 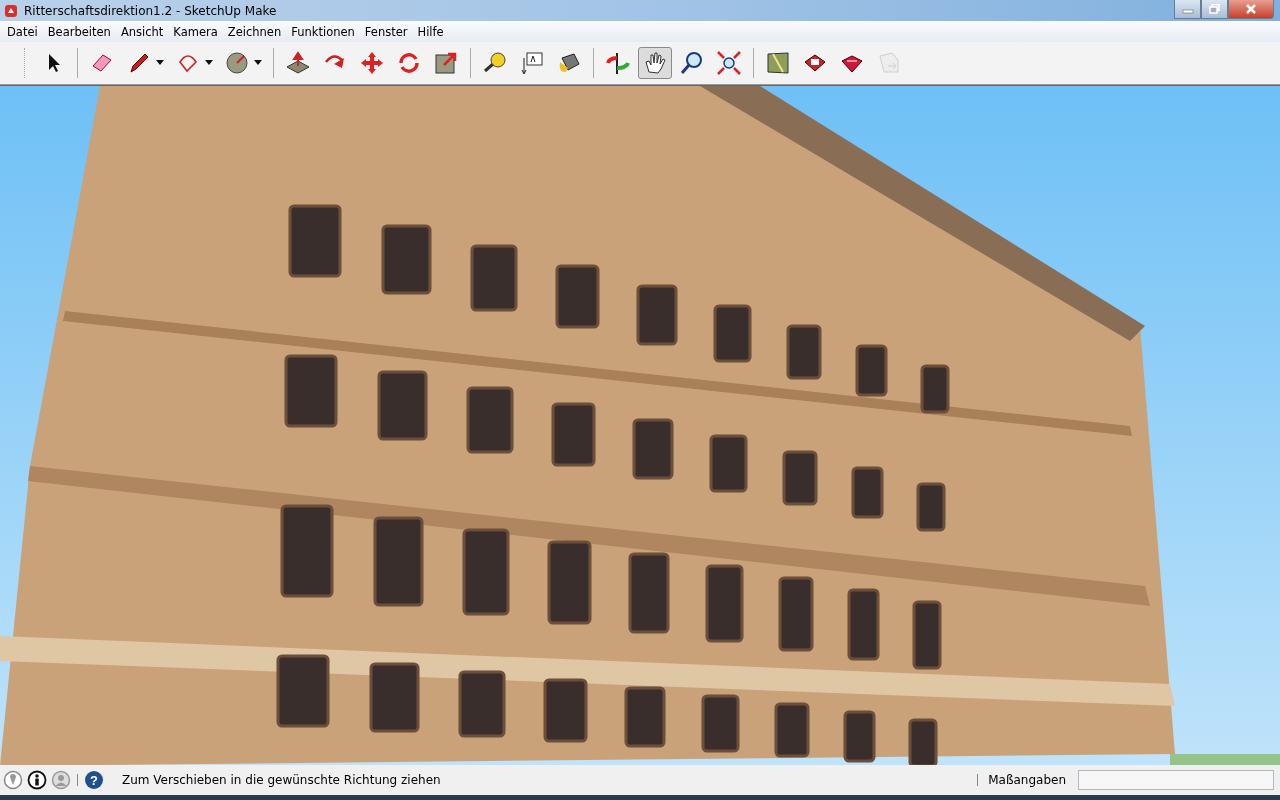 What do you see at coordinates (323, 31) in the screenshot?
I see `menu-item: Funktionen` at bounding box center [323, 31].